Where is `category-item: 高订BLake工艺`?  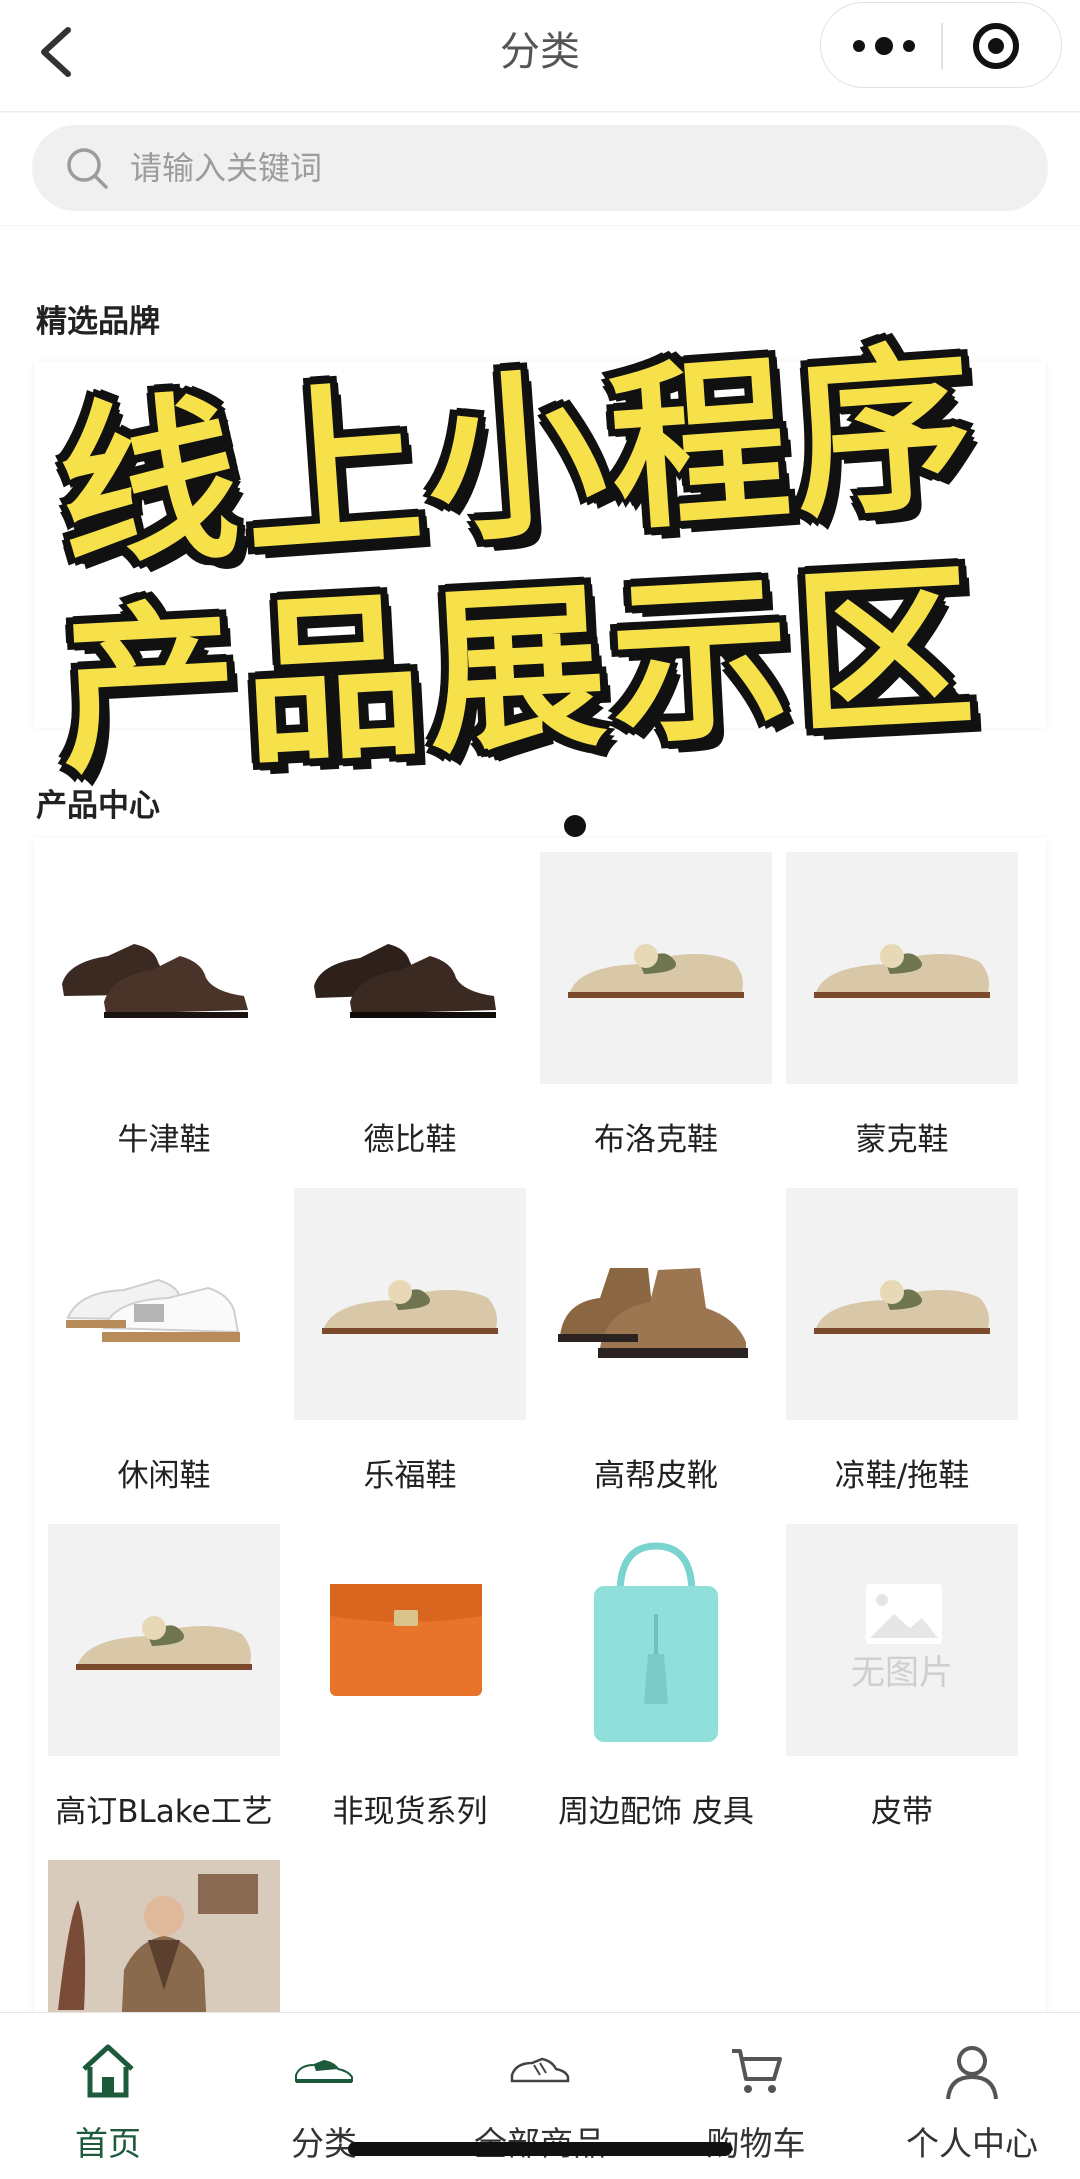
category-item: 高订BLake工艺 is located at coordinates (164, 1684).